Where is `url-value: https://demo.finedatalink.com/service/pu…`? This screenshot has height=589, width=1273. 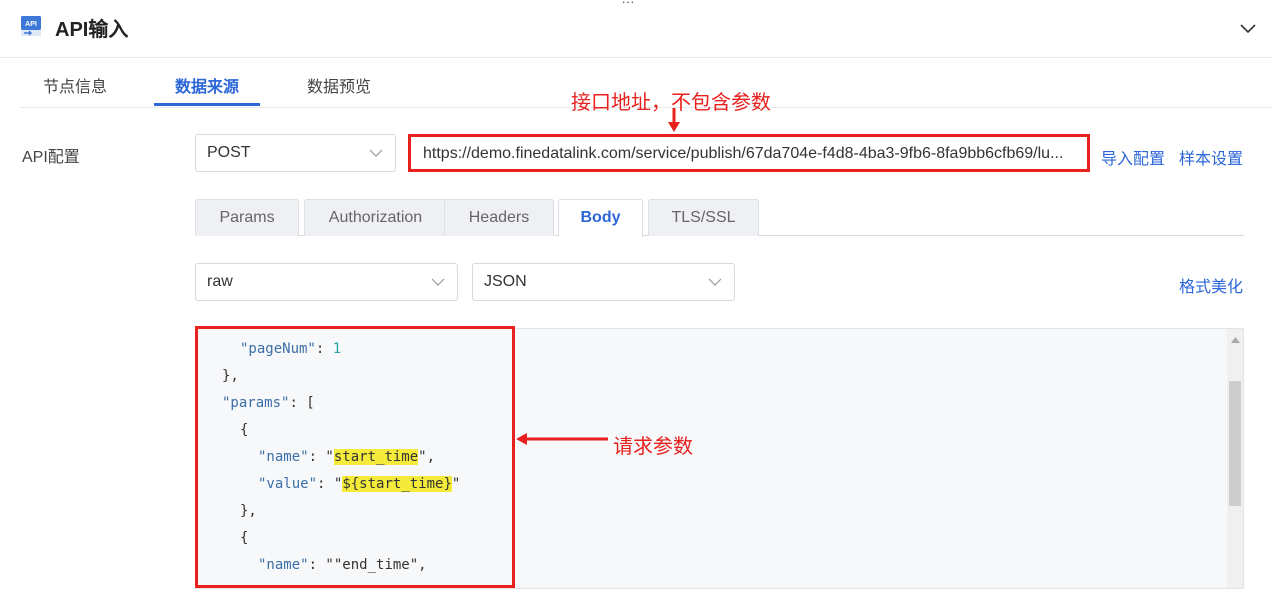 url-value: https://demo.finedatalink.com/service/pu… is located at coordinates (743, 153).